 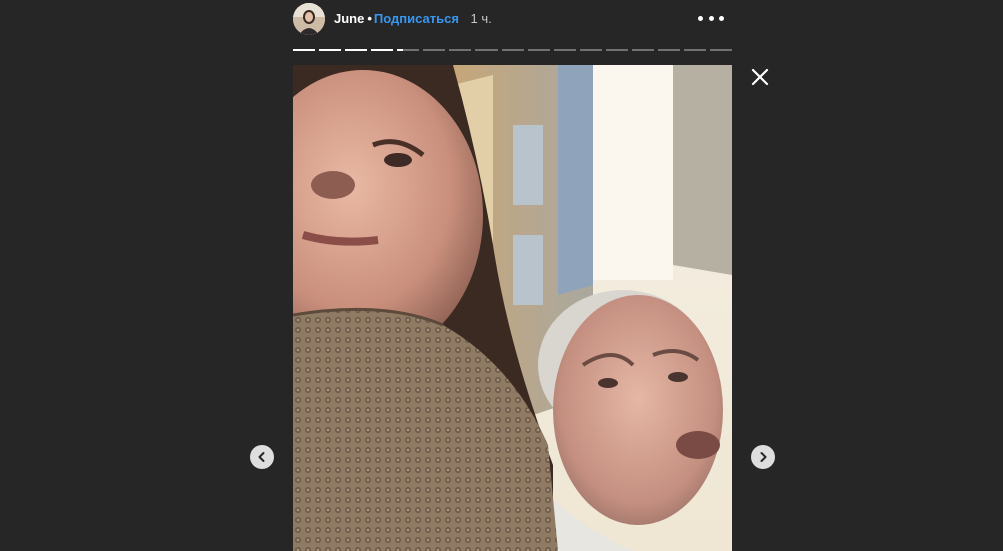 What do you see at coordinates (309, 19) in the screenshot?
I see `avatar` at bounding box center [309, 19].